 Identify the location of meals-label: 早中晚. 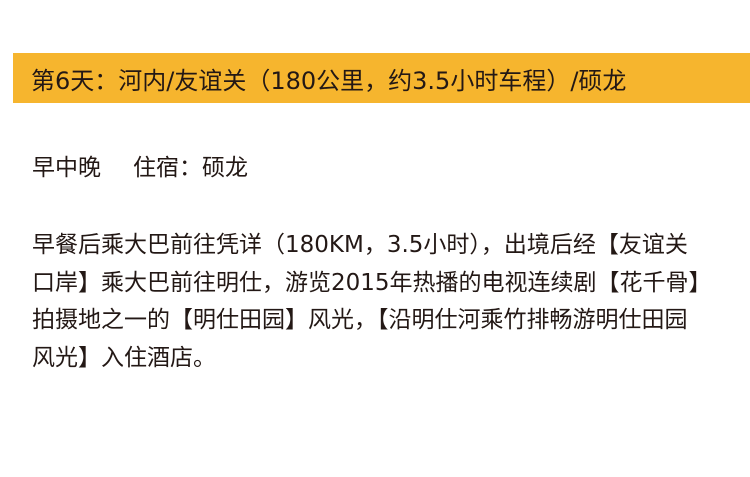
(66, 168).